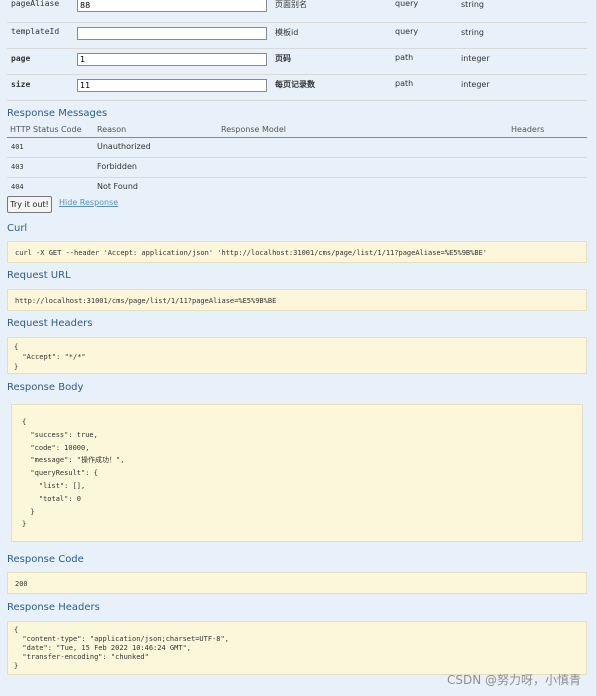 Image resolution: width=597 pixels, height=696 pixels. I want to click on table-row: 403 Forbidden, so click(297, 168).